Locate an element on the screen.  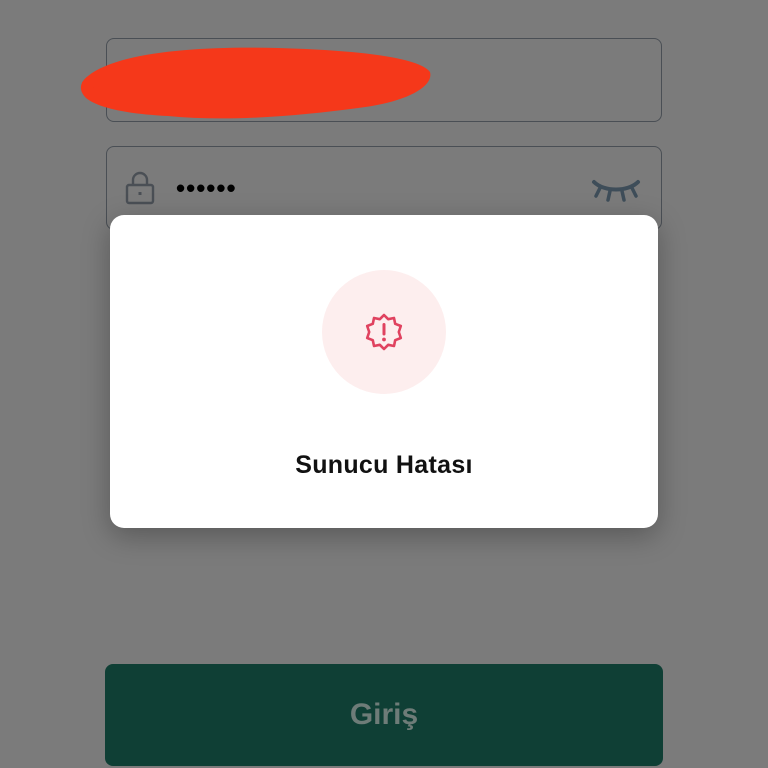
dialog-title: Sunucu Hatası is located at coordinates (384, 465).